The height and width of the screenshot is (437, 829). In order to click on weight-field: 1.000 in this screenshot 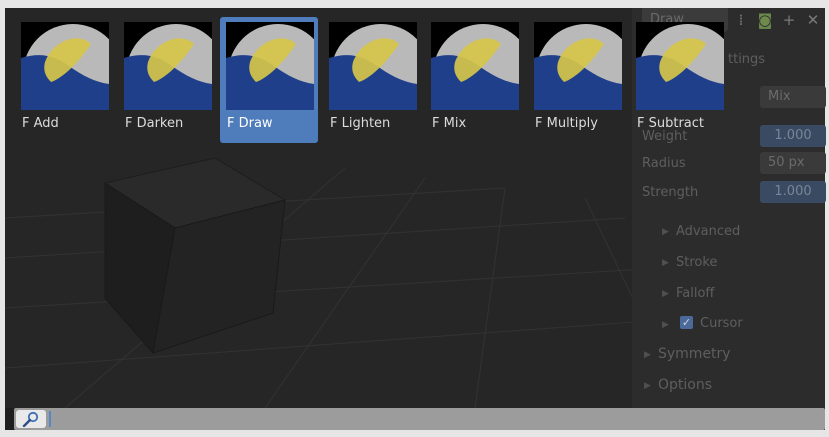, I will do `click(793, 136)`.